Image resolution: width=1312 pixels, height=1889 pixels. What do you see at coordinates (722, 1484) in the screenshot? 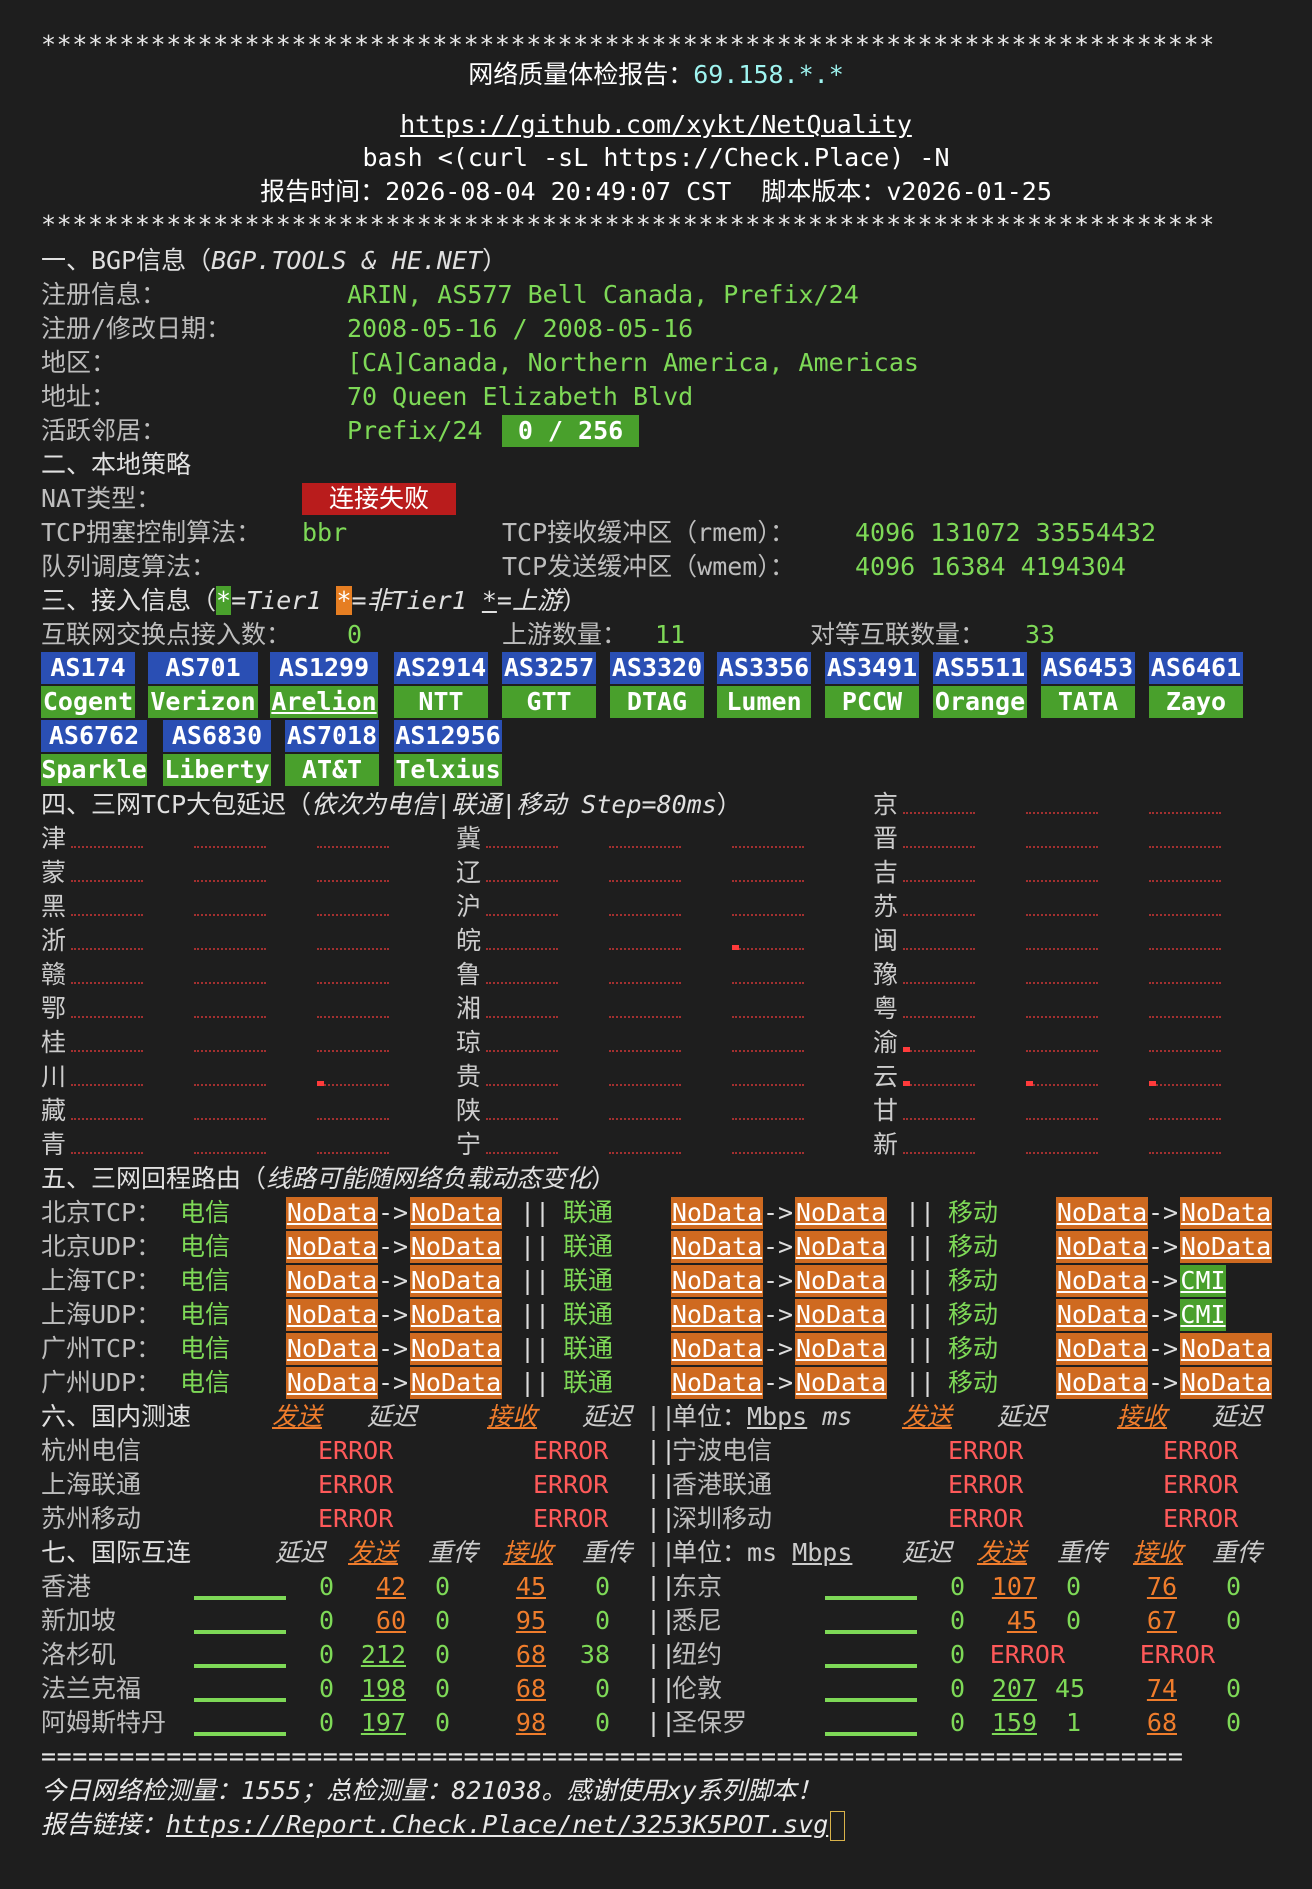
I see `node-name: 香港联通` at bounding box center [722, 1484].